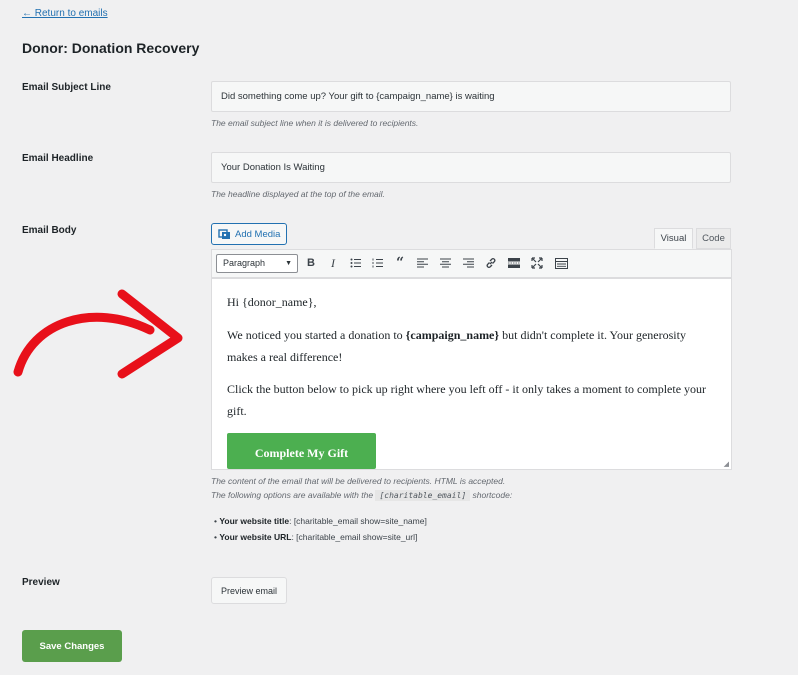  What do you see at coordinates (377, 263) in the screenshot?
I see `numbered-list-icon` at bounding box center [377, 263].